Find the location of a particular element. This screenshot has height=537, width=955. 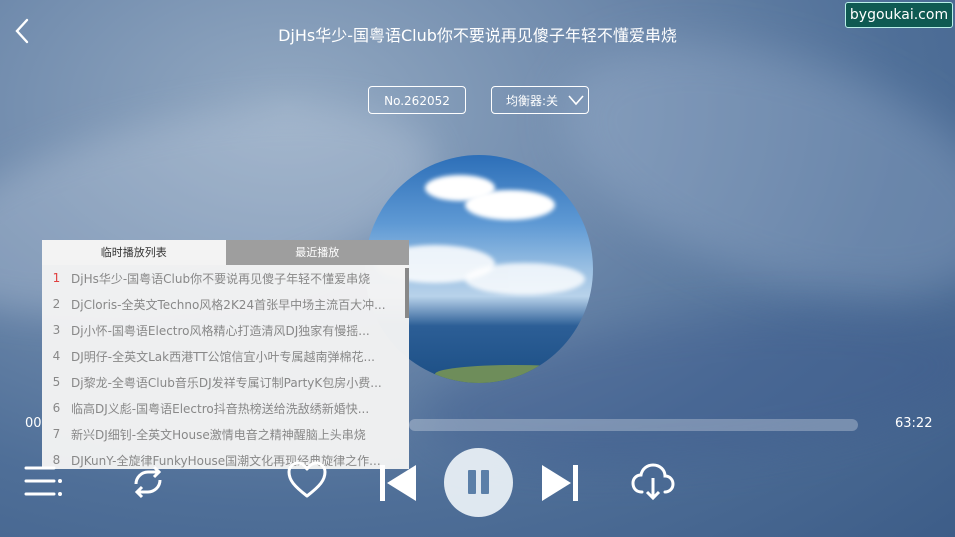

playlist-button is located at coordinates (44, 481).